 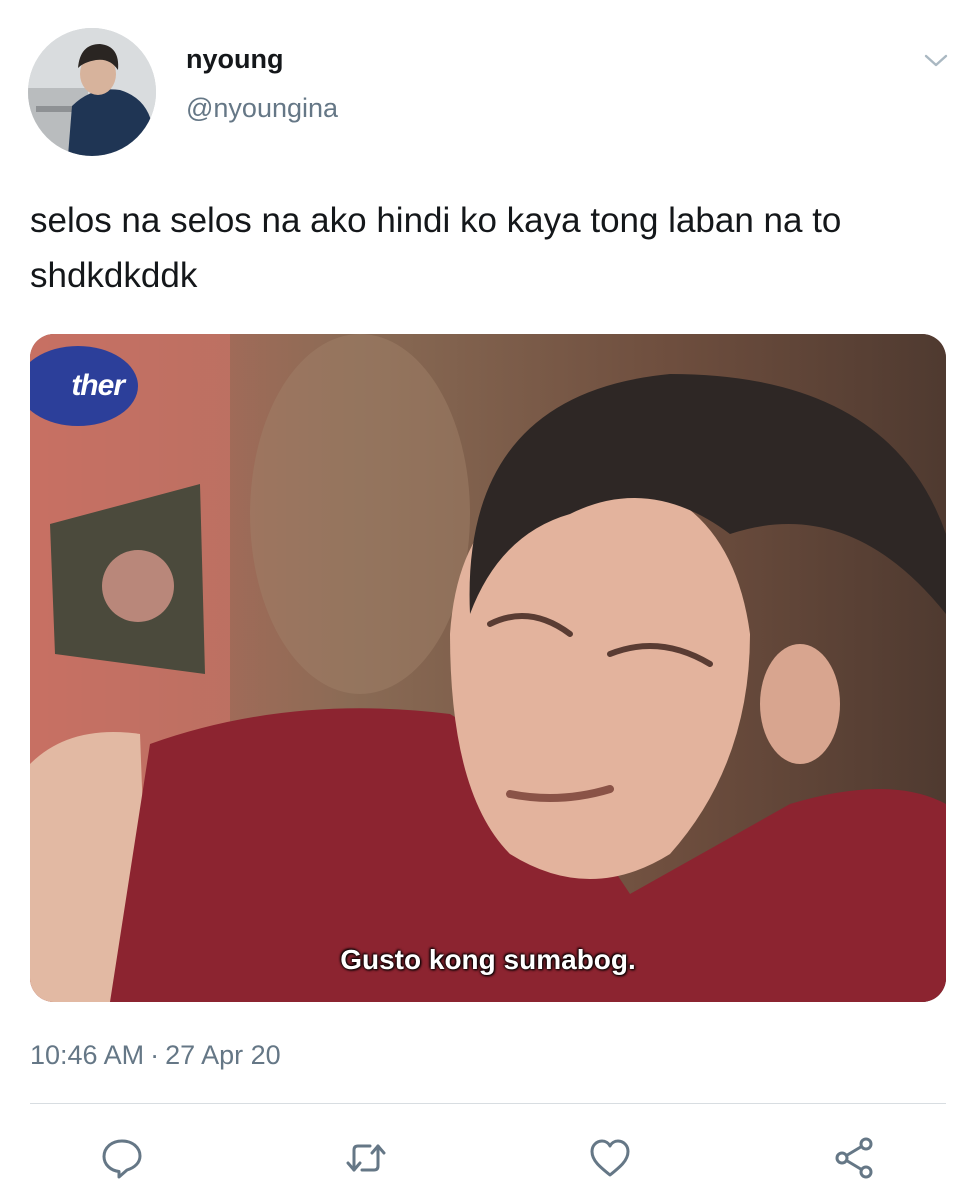 I want to click on reply-button, so click(x=122, y=1158).